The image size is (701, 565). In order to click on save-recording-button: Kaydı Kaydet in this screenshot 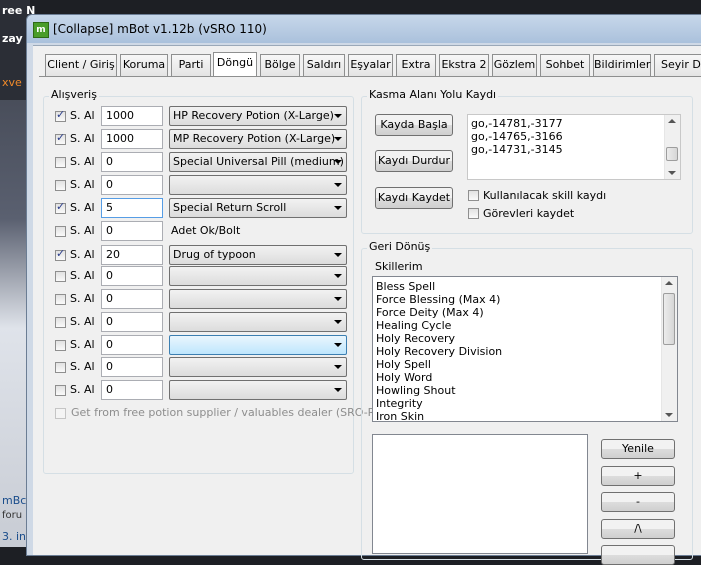, I will do `click(414, 198)`.